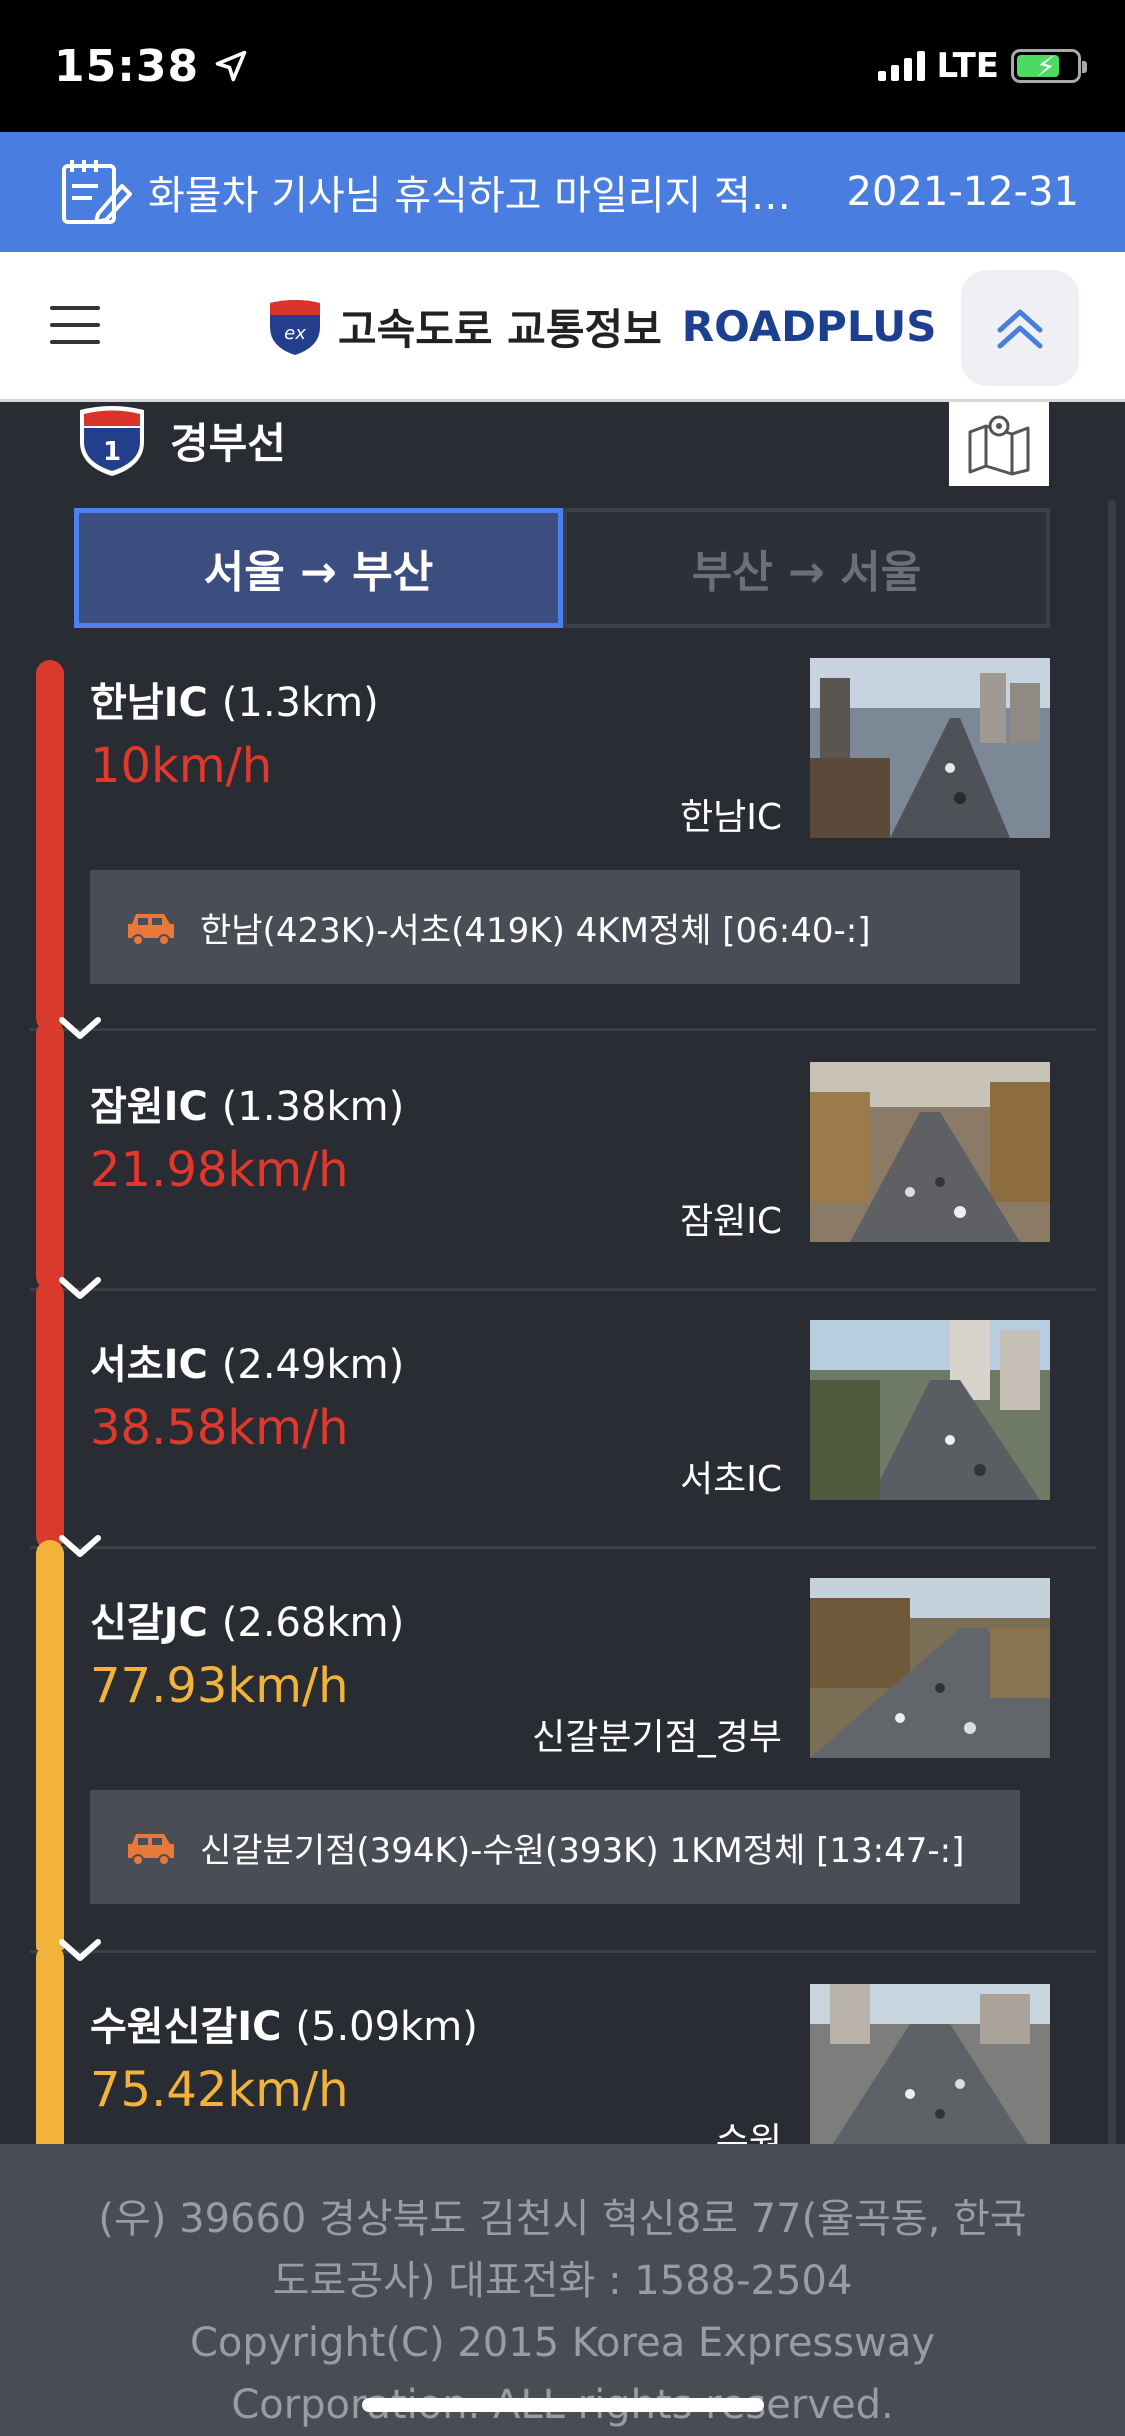 The image size is (1125, 2436). I want to click on camera-label: 한남IC, so click(731, 817).